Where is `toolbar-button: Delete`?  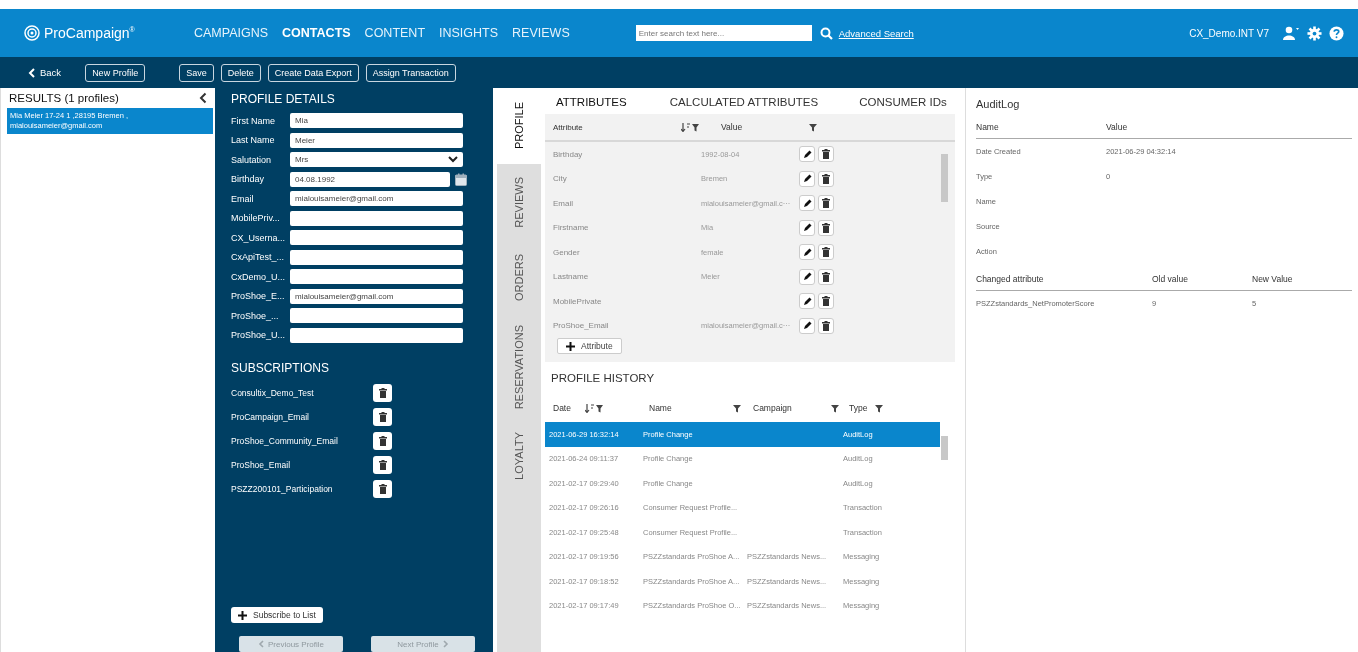 toolbar-button: Delete is located at coordinates (240, 72).